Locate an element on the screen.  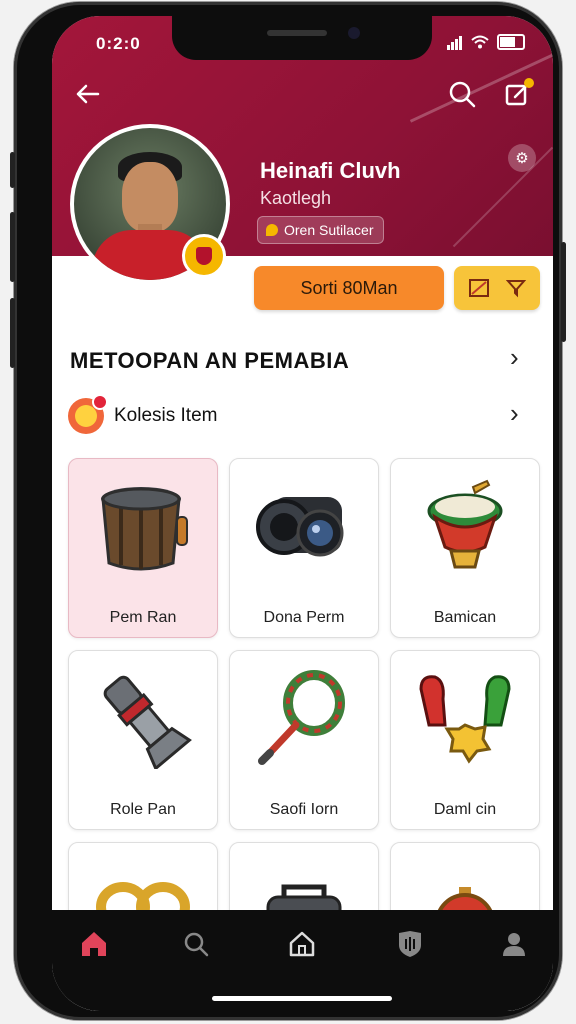
charms-icon is located at coordinates (465, 719).